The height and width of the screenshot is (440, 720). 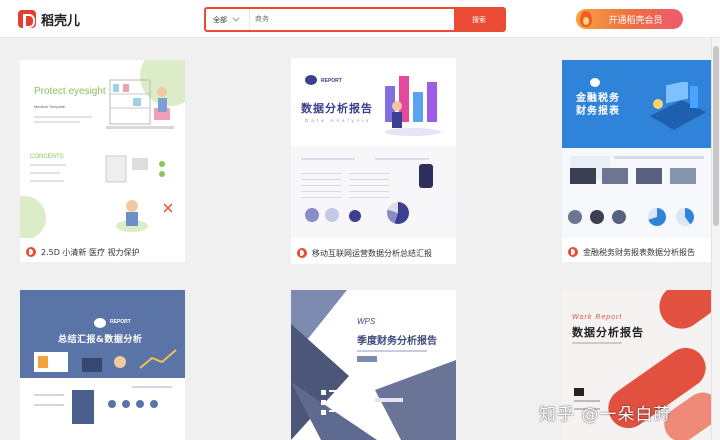 I want to click on vip-button-label: 开通稻壳会员, so click(x=635, y=20).